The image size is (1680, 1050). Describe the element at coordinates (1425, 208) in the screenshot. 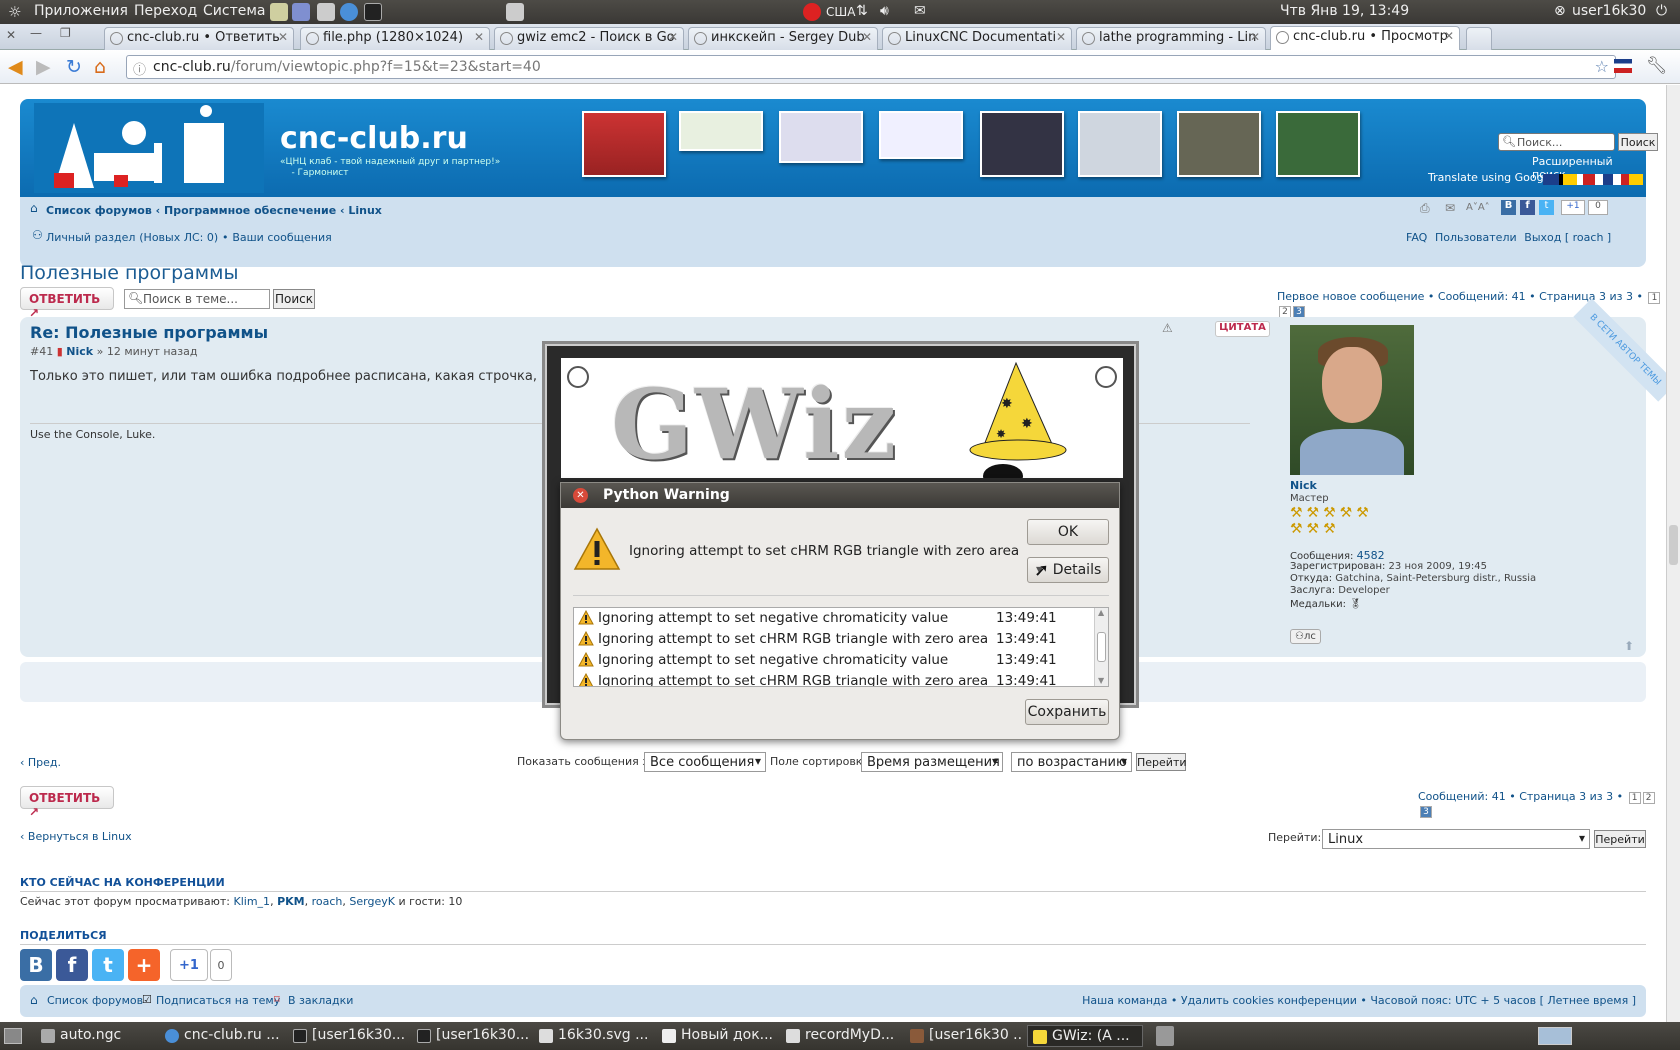

I see `print-icon: ⎙` at that location.